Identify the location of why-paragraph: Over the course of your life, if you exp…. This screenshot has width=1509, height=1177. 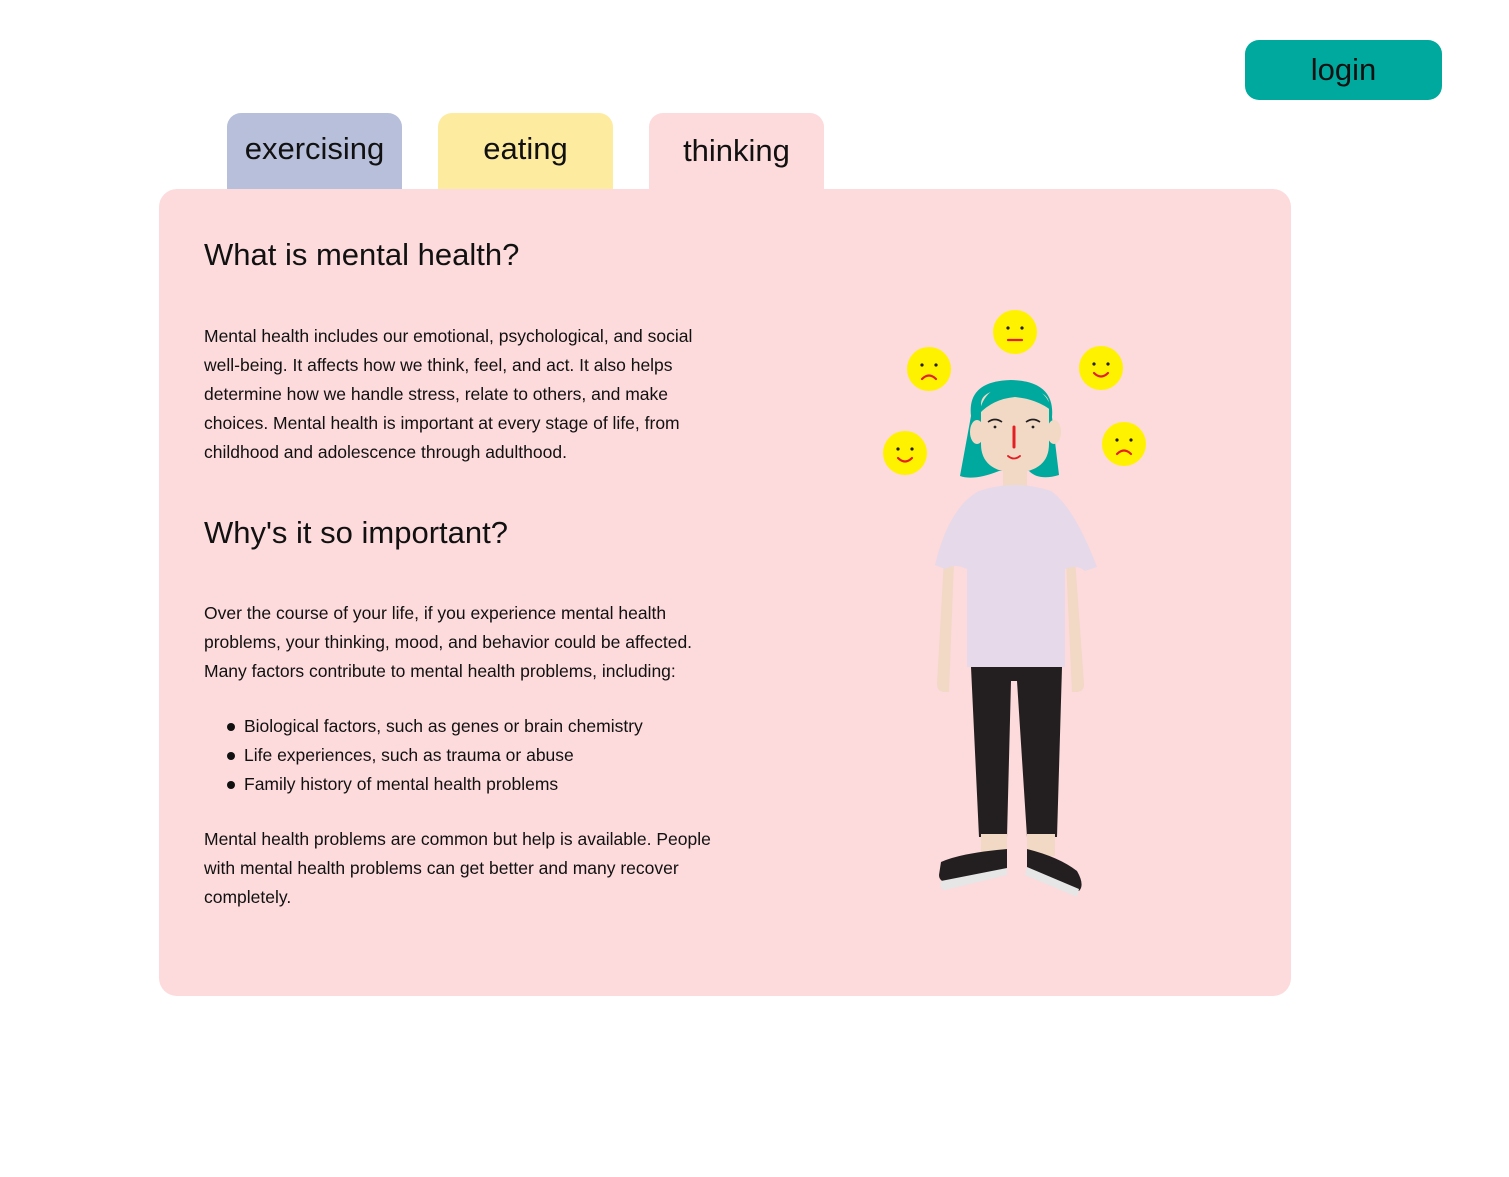
(448, 642).